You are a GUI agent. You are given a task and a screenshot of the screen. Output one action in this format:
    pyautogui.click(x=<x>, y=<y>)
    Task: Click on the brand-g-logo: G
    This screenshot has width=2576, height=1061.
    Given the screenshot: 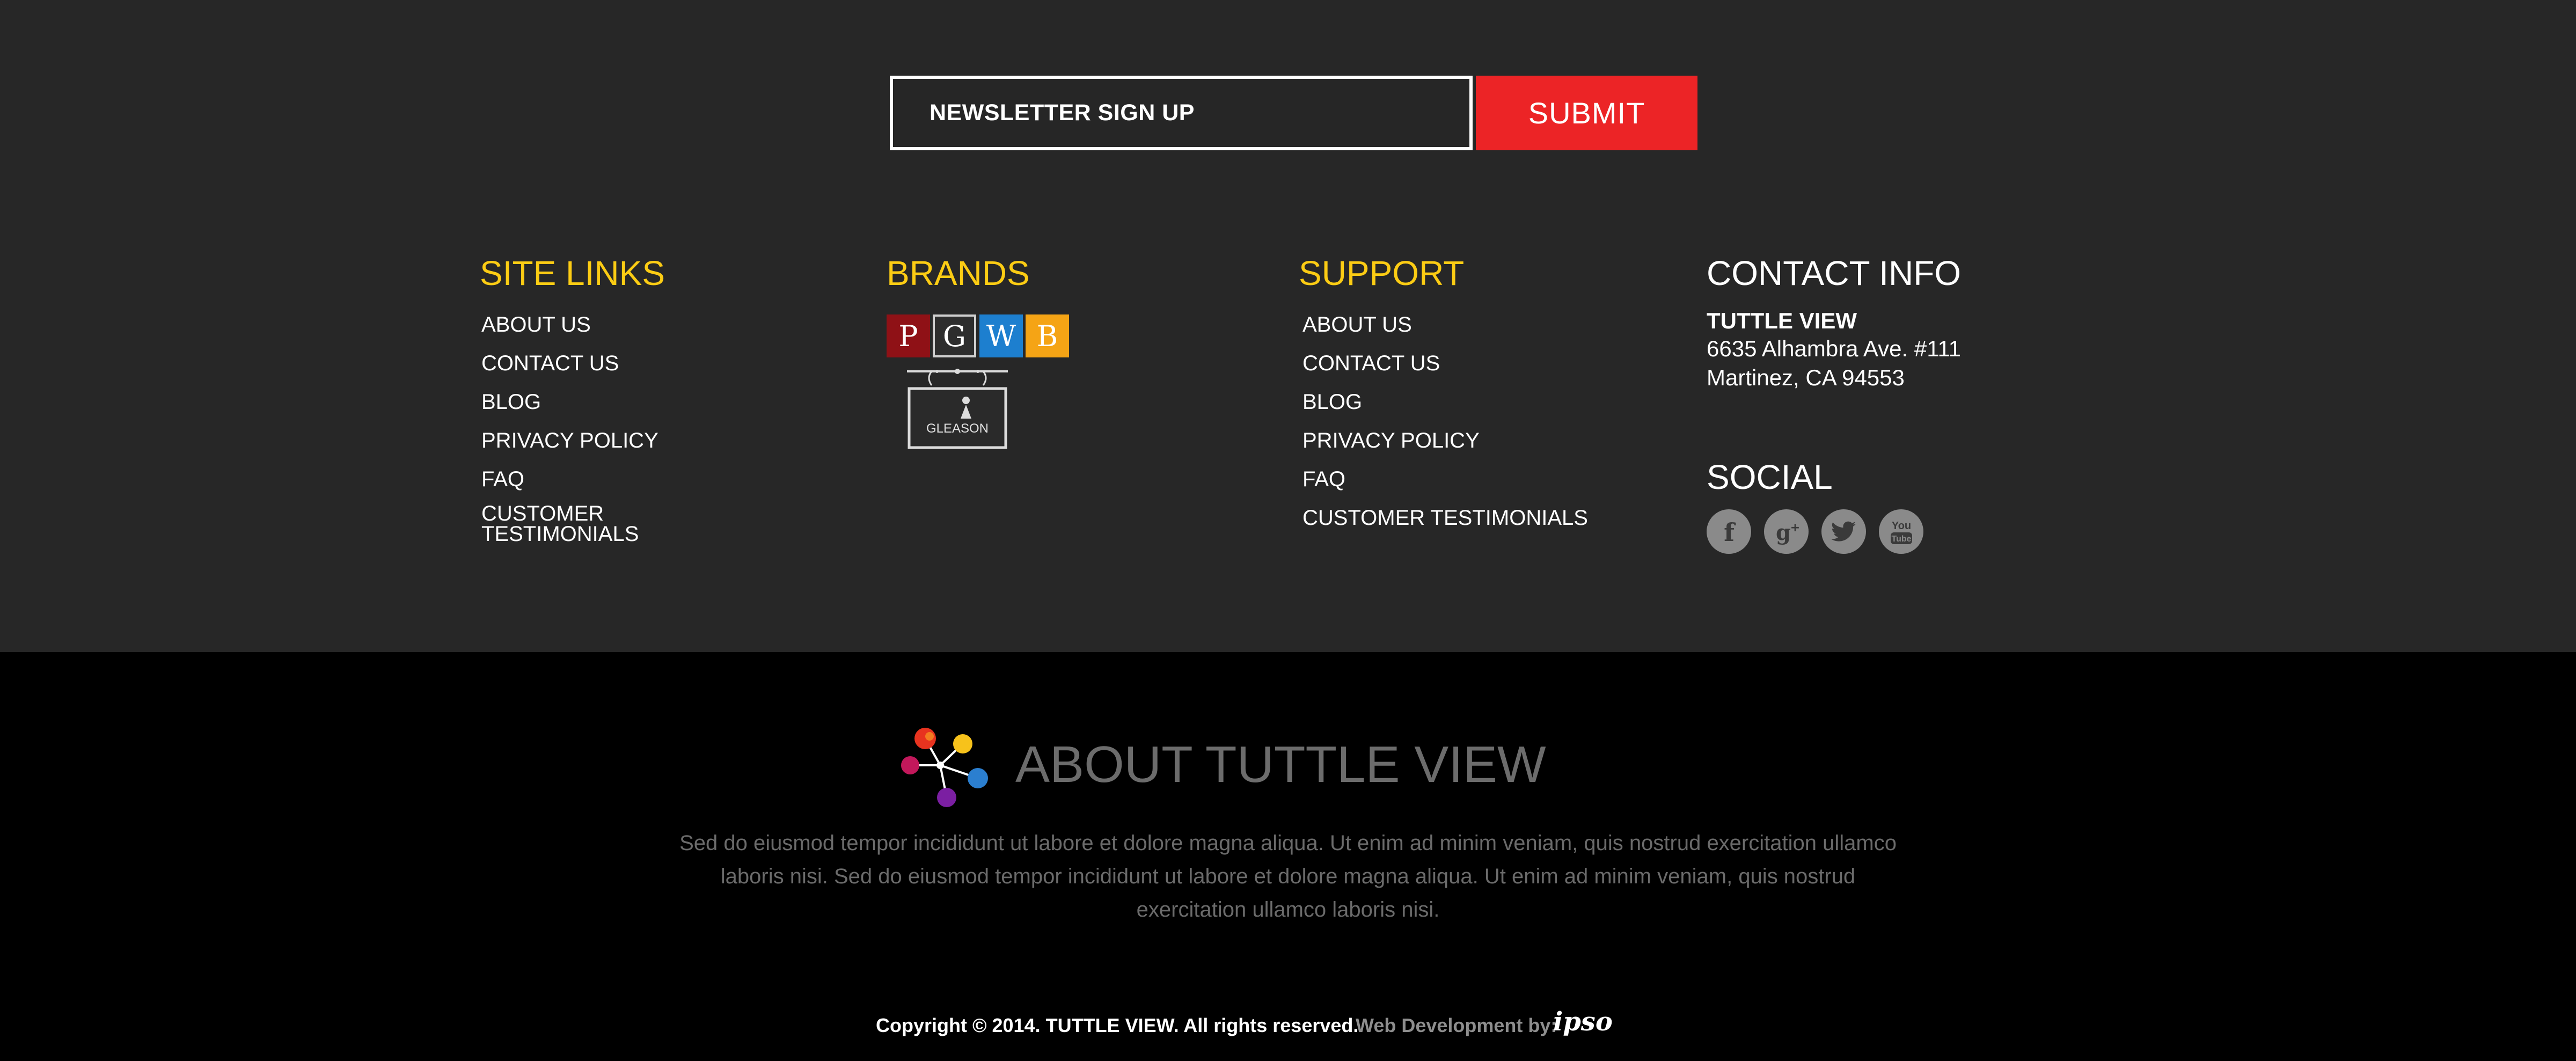 What is the action you would take?
    pyautogui.click(x=954, y=336)
    